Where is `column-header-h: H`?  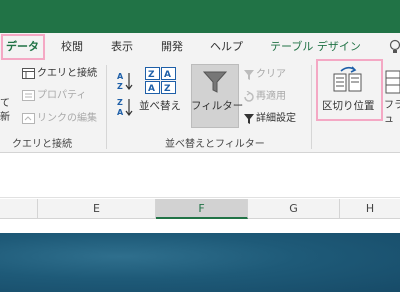
column-header-h: H is located at coordinates (370, 209).